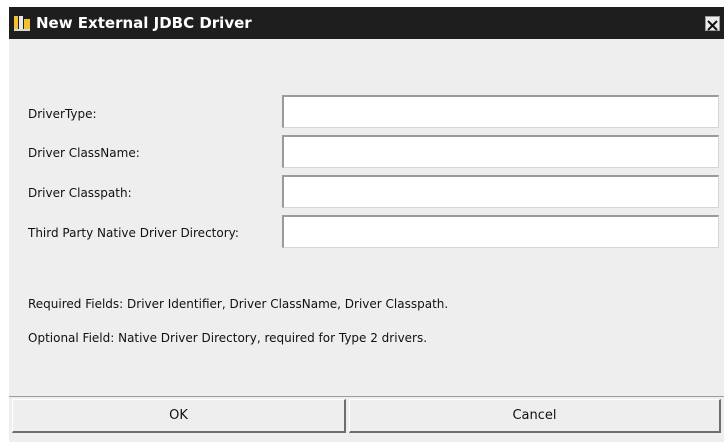  I want to click on window-title: New External JDBC Driver, so click(144, 23).